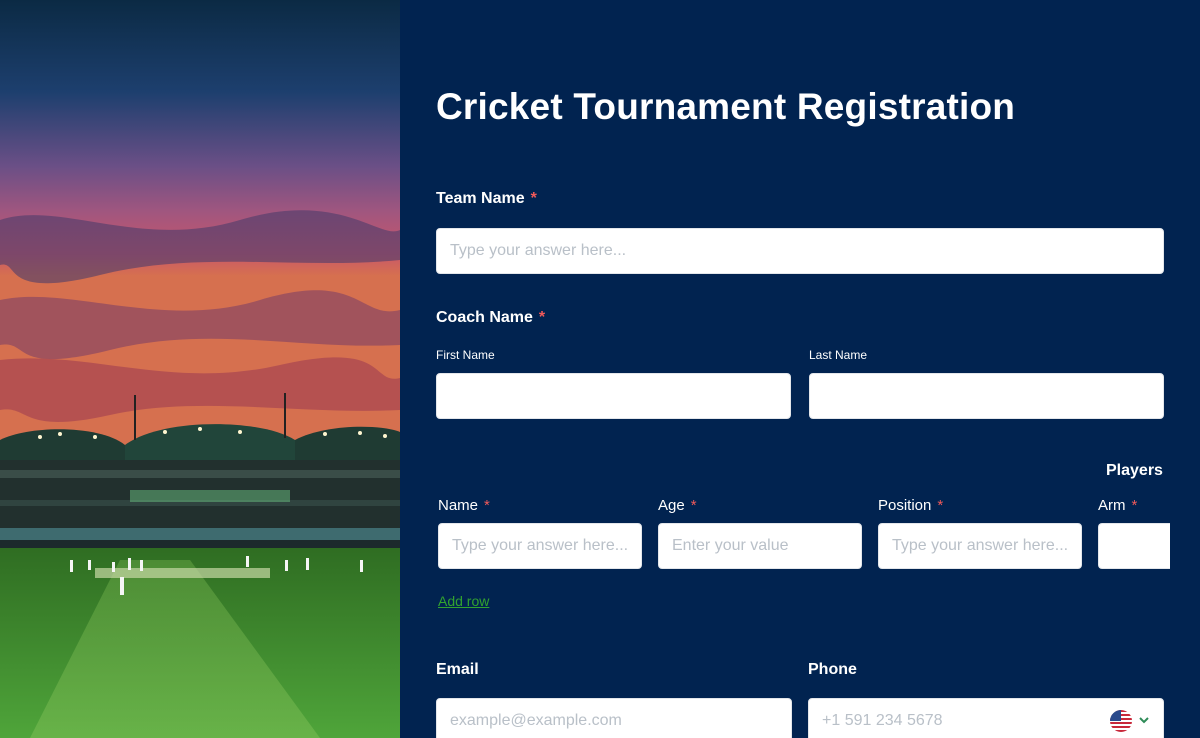 This screenshot has width=1200, height=738. What do you see at coordinates (1112, 505) in the screenshot?
I see `column-label: Arm` at bounding box center [1112, 505].